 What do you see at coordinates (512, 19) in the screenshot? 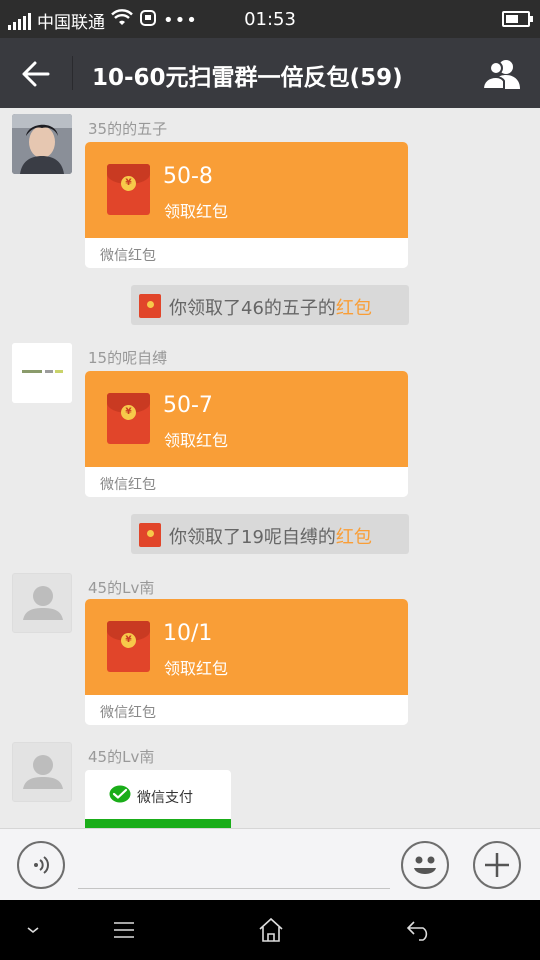
I see `battery-level` at bounding box center [512, 19].